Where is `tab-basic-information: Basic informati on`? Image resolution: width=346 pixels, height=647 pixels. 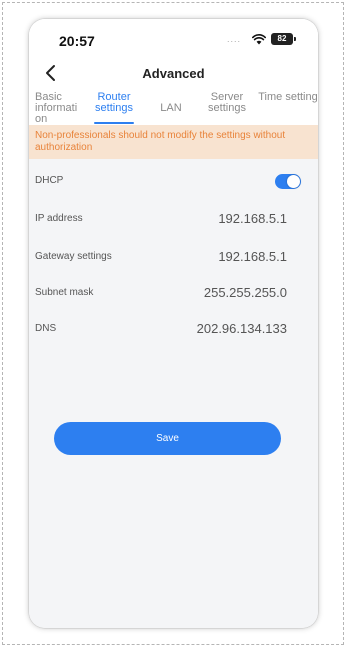
tab-basic-information: Basic informati on is located at coordinates (58, 108).